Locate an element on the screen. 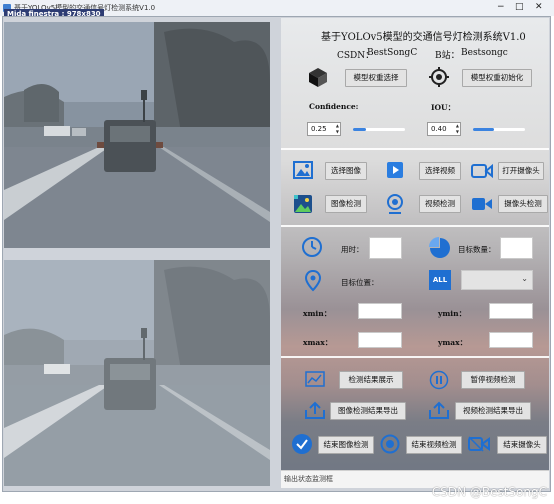 This screenshot has height=504, width=554. time-field is located at coordinates (385, 248).